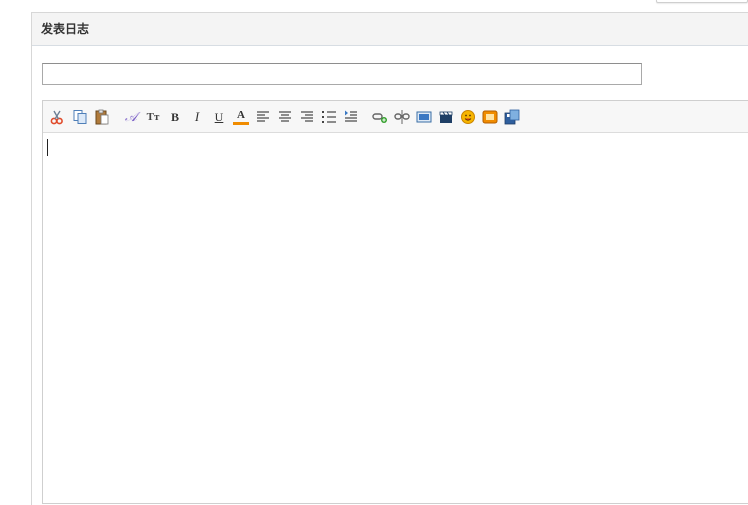 Image resolution: width=748 pixels, height=505 pixels. What do you see at coordinates (80, 117) in the screenshot?
I see `copy-icon` at bounding box center [80, 117].